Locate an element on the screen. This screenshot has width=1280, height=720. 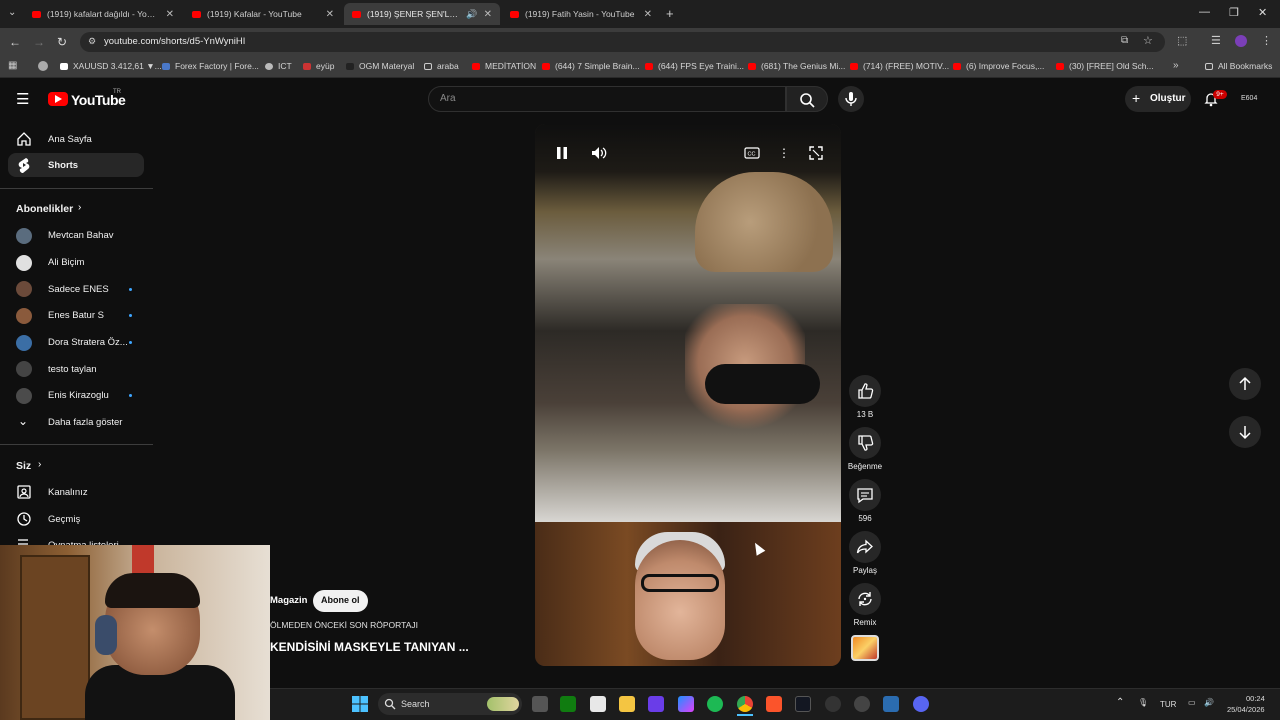
chrome-icon is located at coordinates (745, 704).